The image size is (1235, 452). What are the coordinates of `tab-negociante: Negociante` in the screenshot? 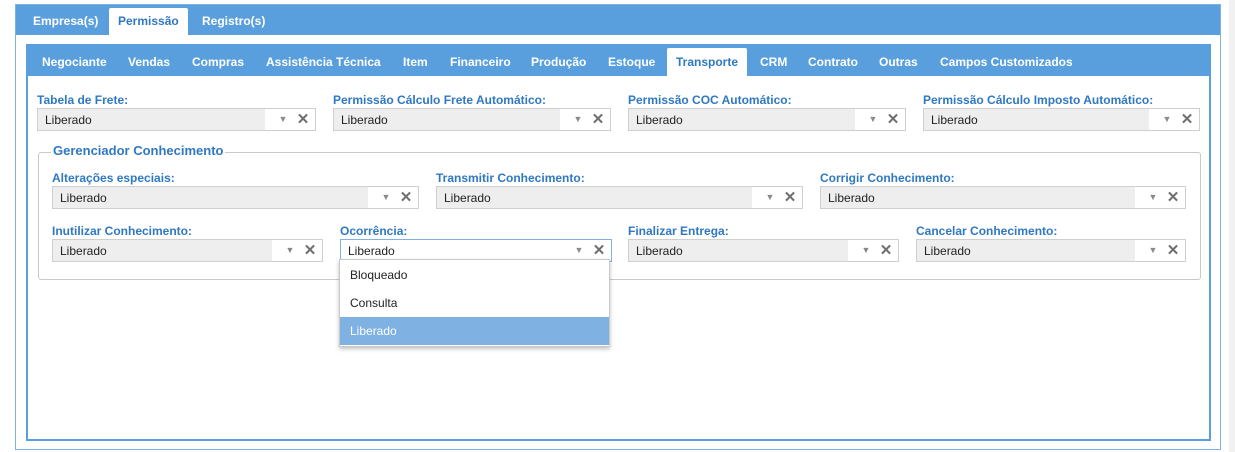 It's located at (74, 62).